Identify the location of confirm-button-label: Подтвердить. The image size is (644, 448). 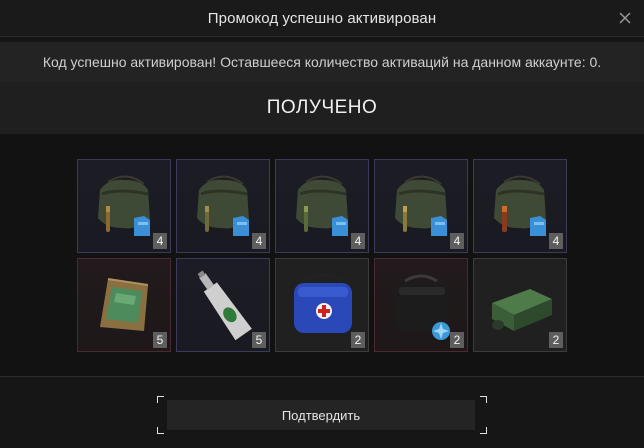
(321, 415).